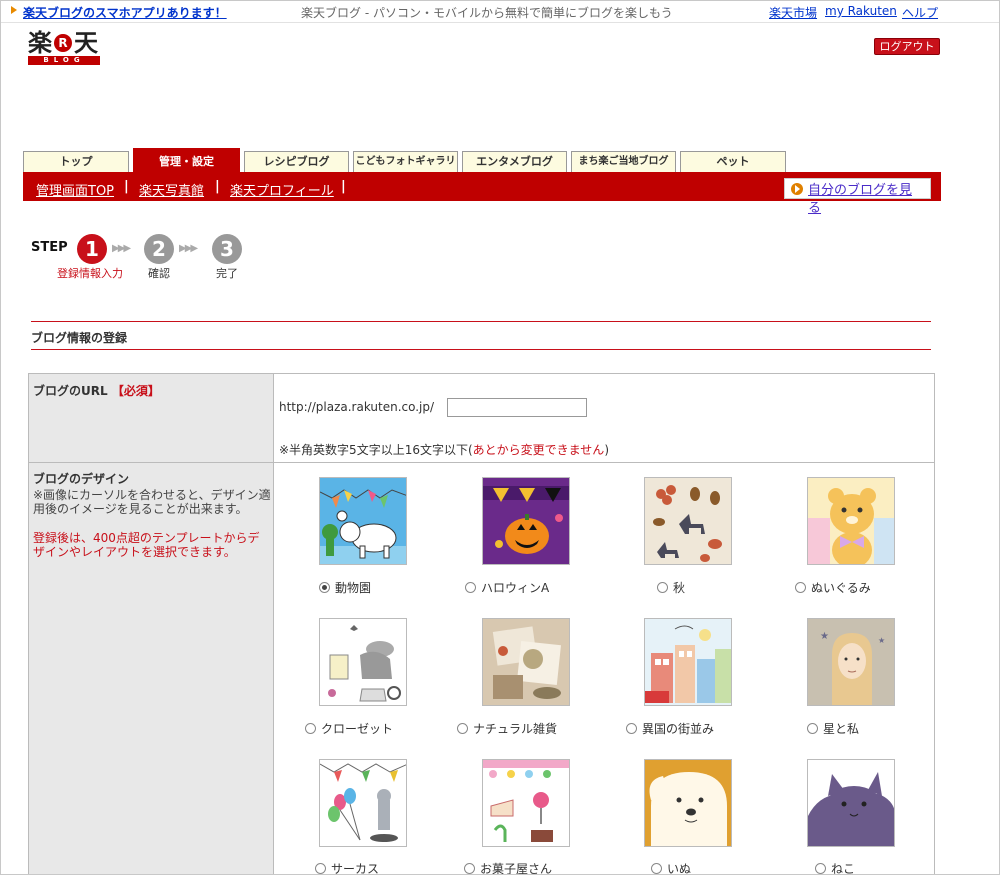 The width and height of the screenshot is (1000, 875). Describe the element at coordinates (444, 450) in the screenshot. I see `url-rule-note: ※半角英数字5文字以上16文字以下(あとから変更できません)` at that location.